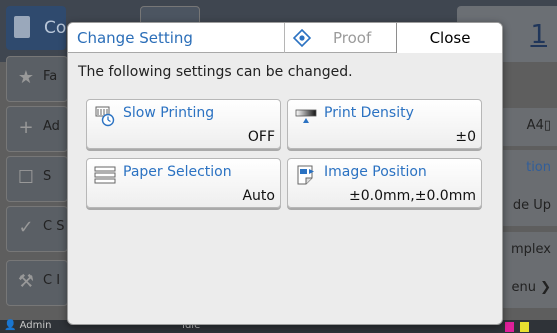 This screenshot has width=557, height=333. Describe the element at coordinates (302, 38) in the screenshot. I see `proof-icon` at that location.